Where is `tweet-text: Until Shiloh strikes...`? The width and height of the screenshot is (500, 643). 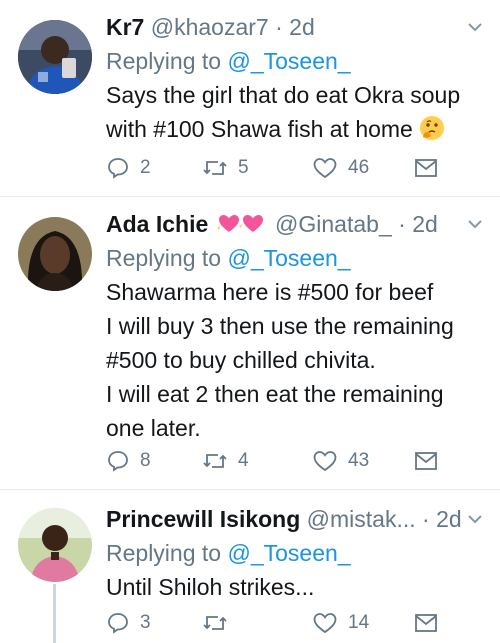
tweet-text: Until Shiloh strikes... is located at coordinates (296, 587).